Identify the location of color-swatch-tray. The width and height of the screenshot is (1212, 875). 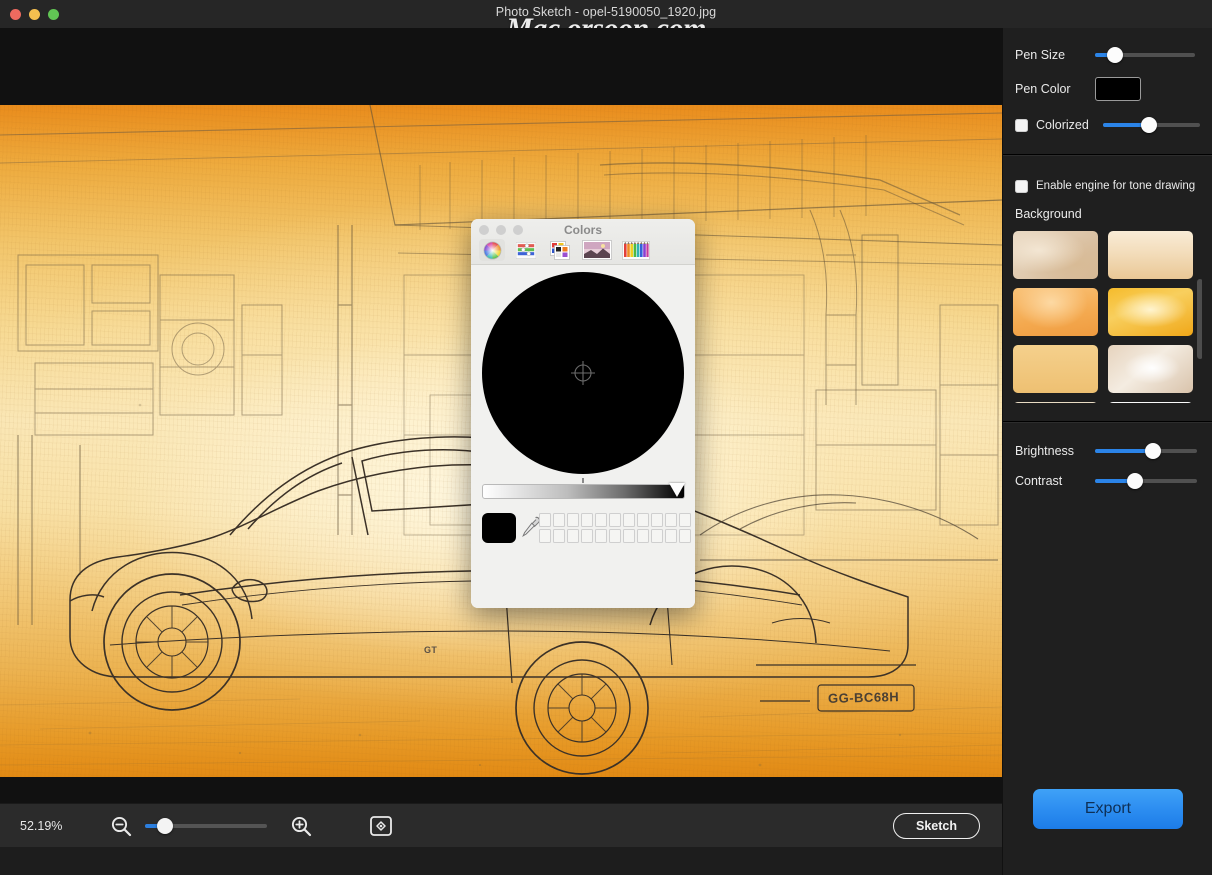
(615, 528).